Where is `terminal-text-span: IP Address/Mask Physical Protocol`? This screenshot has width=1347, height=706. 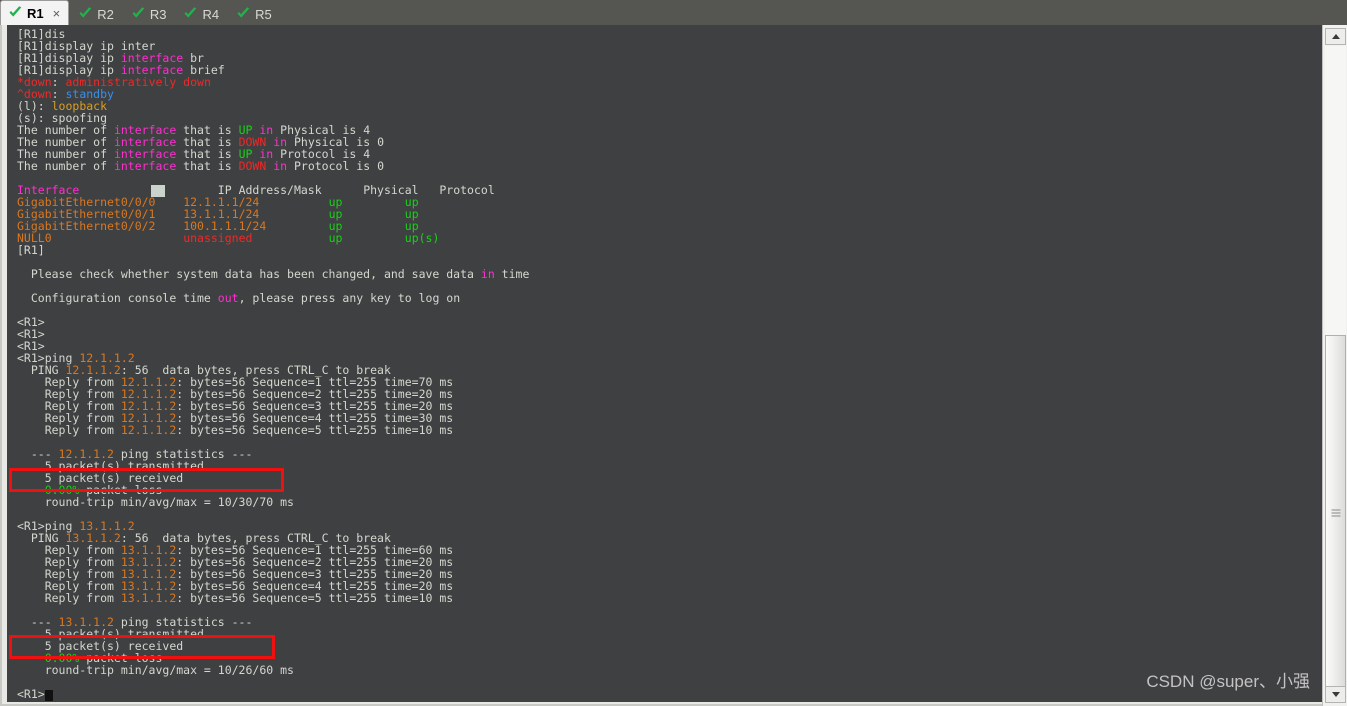 terminal-text-span: IP Address/Mask Physical Protocol is located at coordinates (356, 190).